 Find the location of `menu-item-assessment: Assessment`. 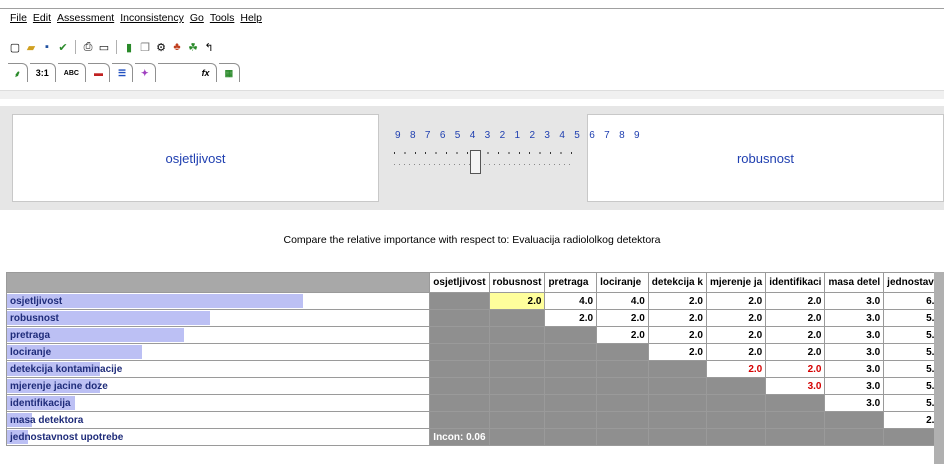

menu-item-assessment: Assessment is located at coordinates (85, 20).